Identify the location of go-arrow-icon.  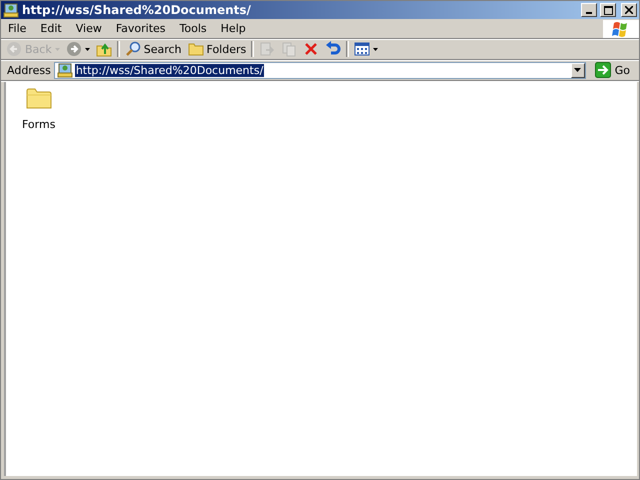
(602, 70).